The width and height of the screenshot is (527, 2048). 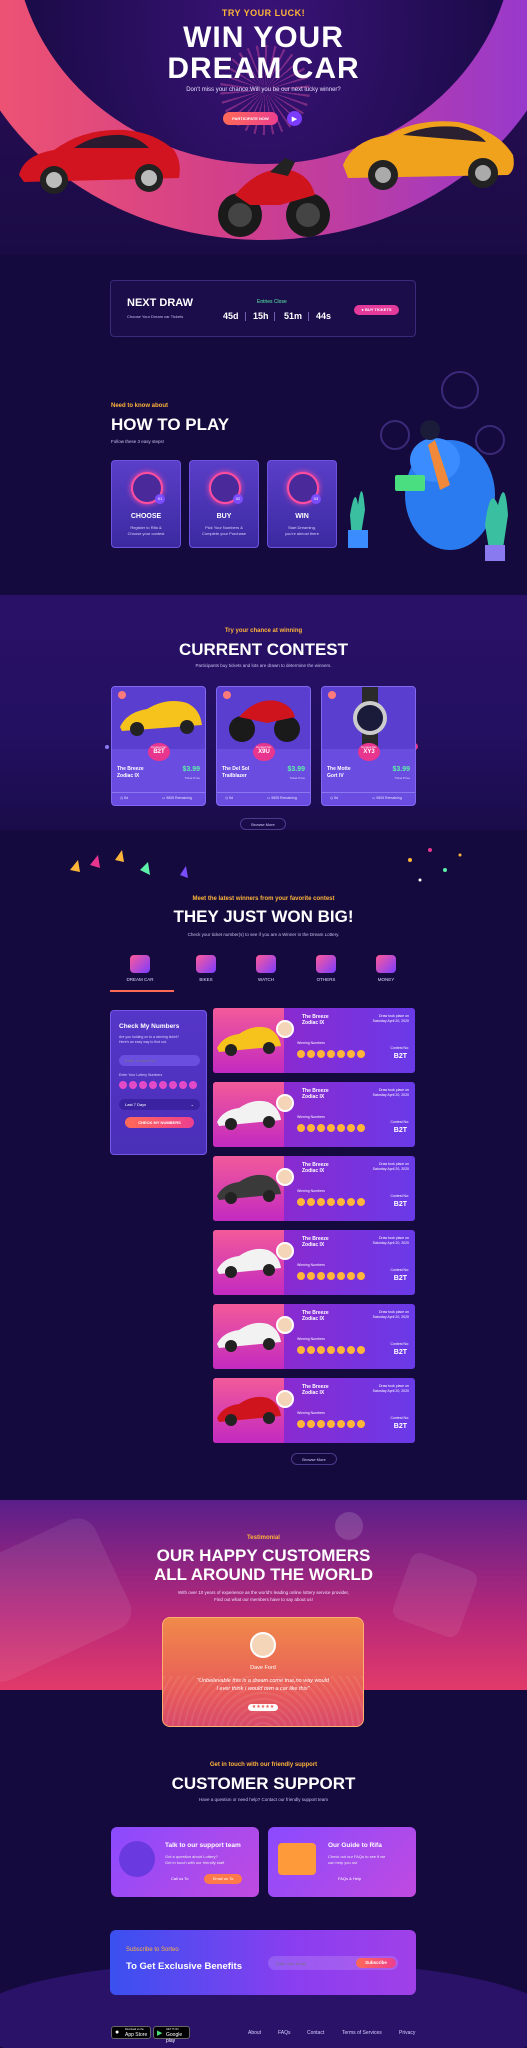 What do you see at coordinates (368, 718) in the screenshot?
I see `contest-card-image` at bounding box center [368, 718].